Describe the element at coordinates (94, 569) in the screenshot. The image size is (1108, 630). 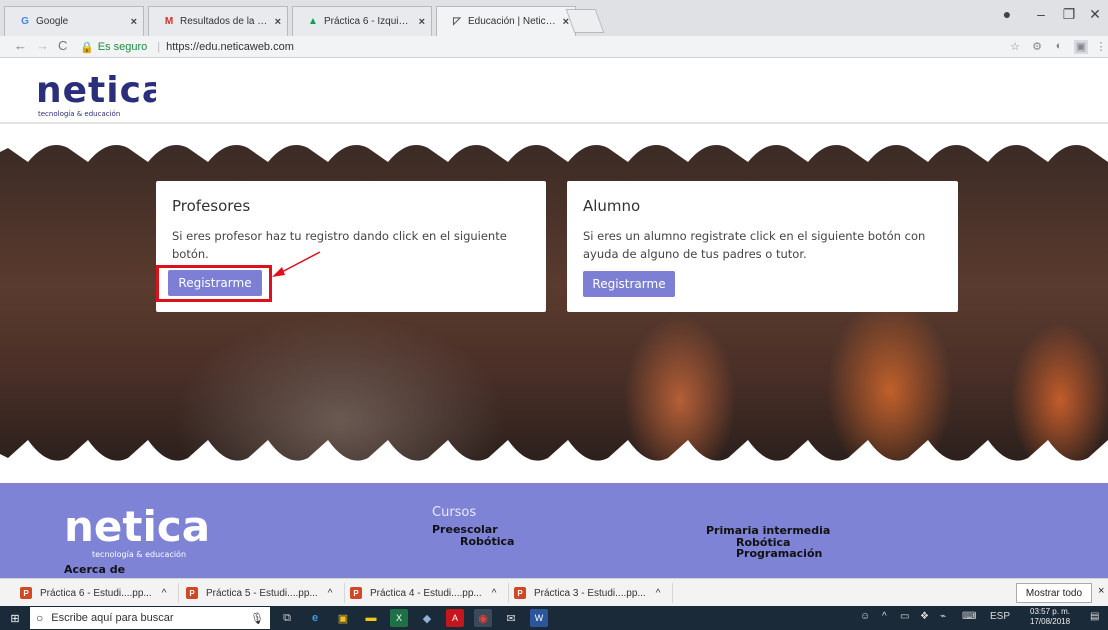
I see `footer-about-link: Acerca de` at that location.